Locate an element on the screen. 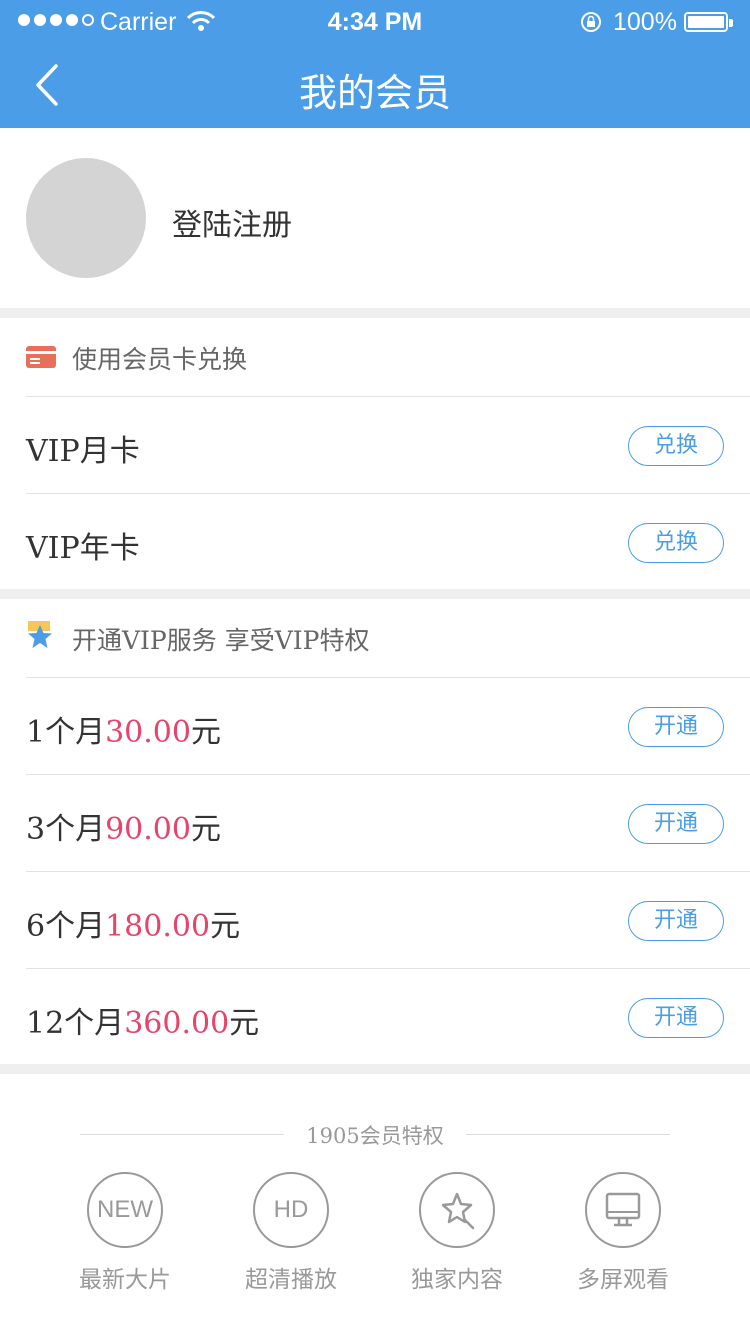 The height and width of the screenshot is (1334, 750). plan-label: 3个月90.00元 is located at coordinates (123, 829).